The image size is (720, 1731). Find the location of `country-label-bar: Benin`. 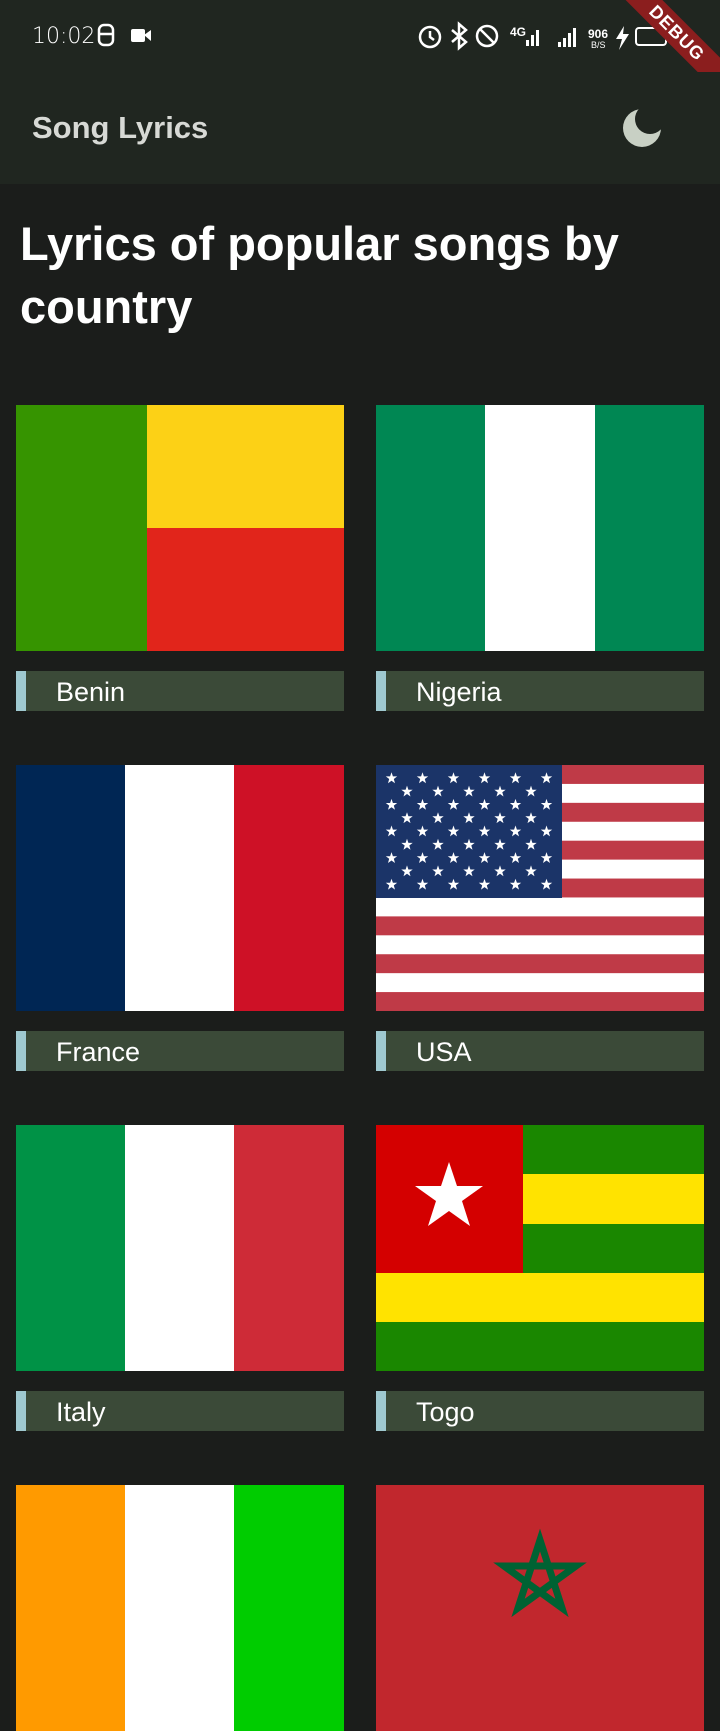

country-label-bar: Benin is located at coordinates (180, 691).